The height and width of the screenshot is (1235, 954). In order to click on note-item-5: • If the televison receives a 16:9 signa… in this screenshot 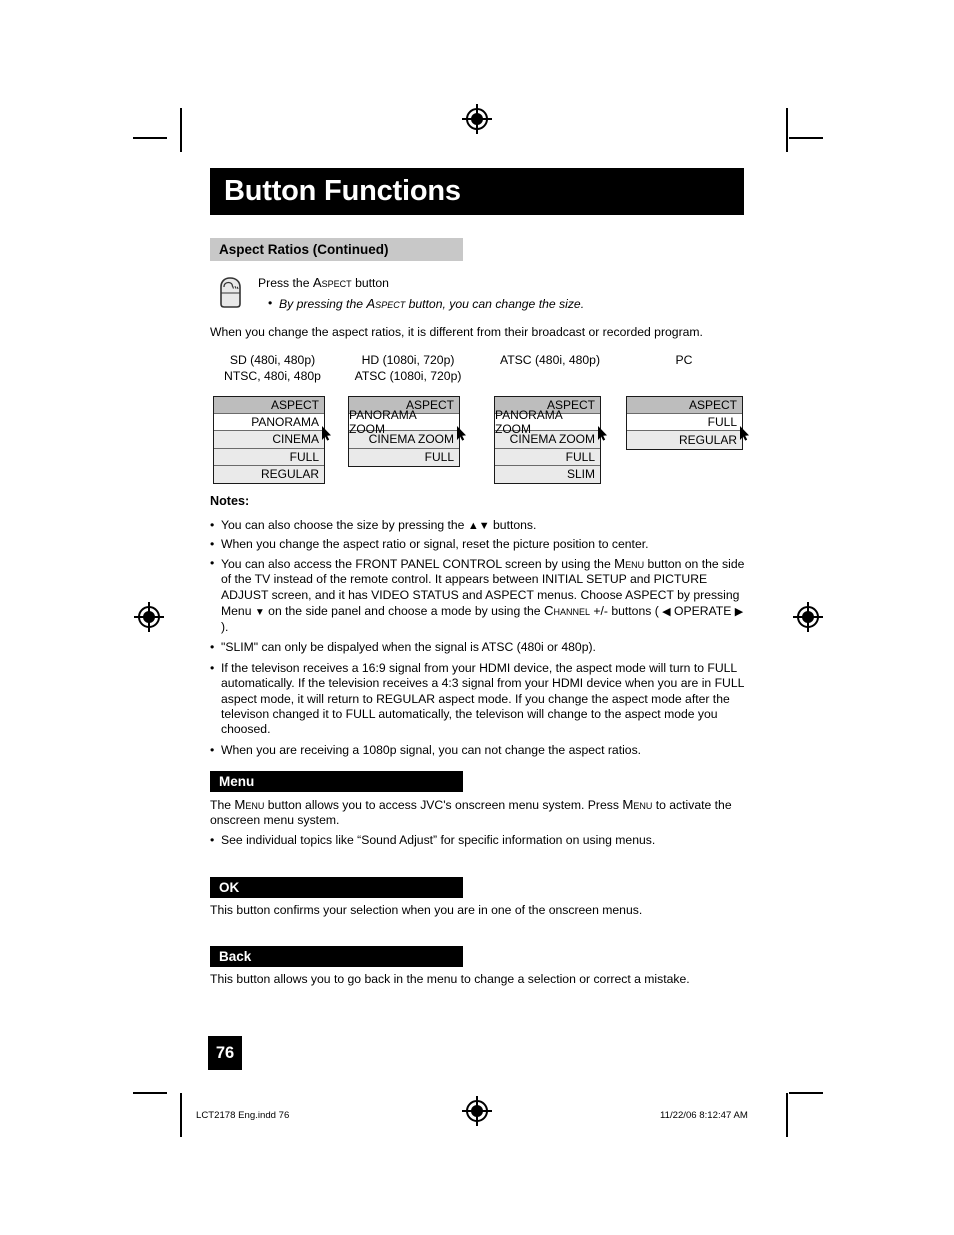, I will do `click(481, 699)`.